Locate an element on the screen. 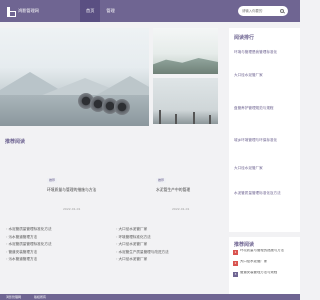  main-nav: 首页 管理 is located at coordinates (100, 11).